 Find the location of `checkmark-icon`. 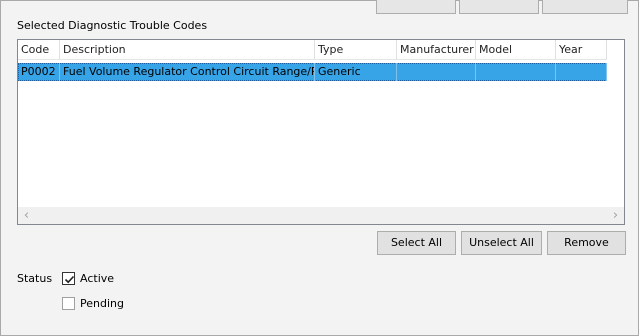

checkmark-icon is located at coordinates (69, 279).